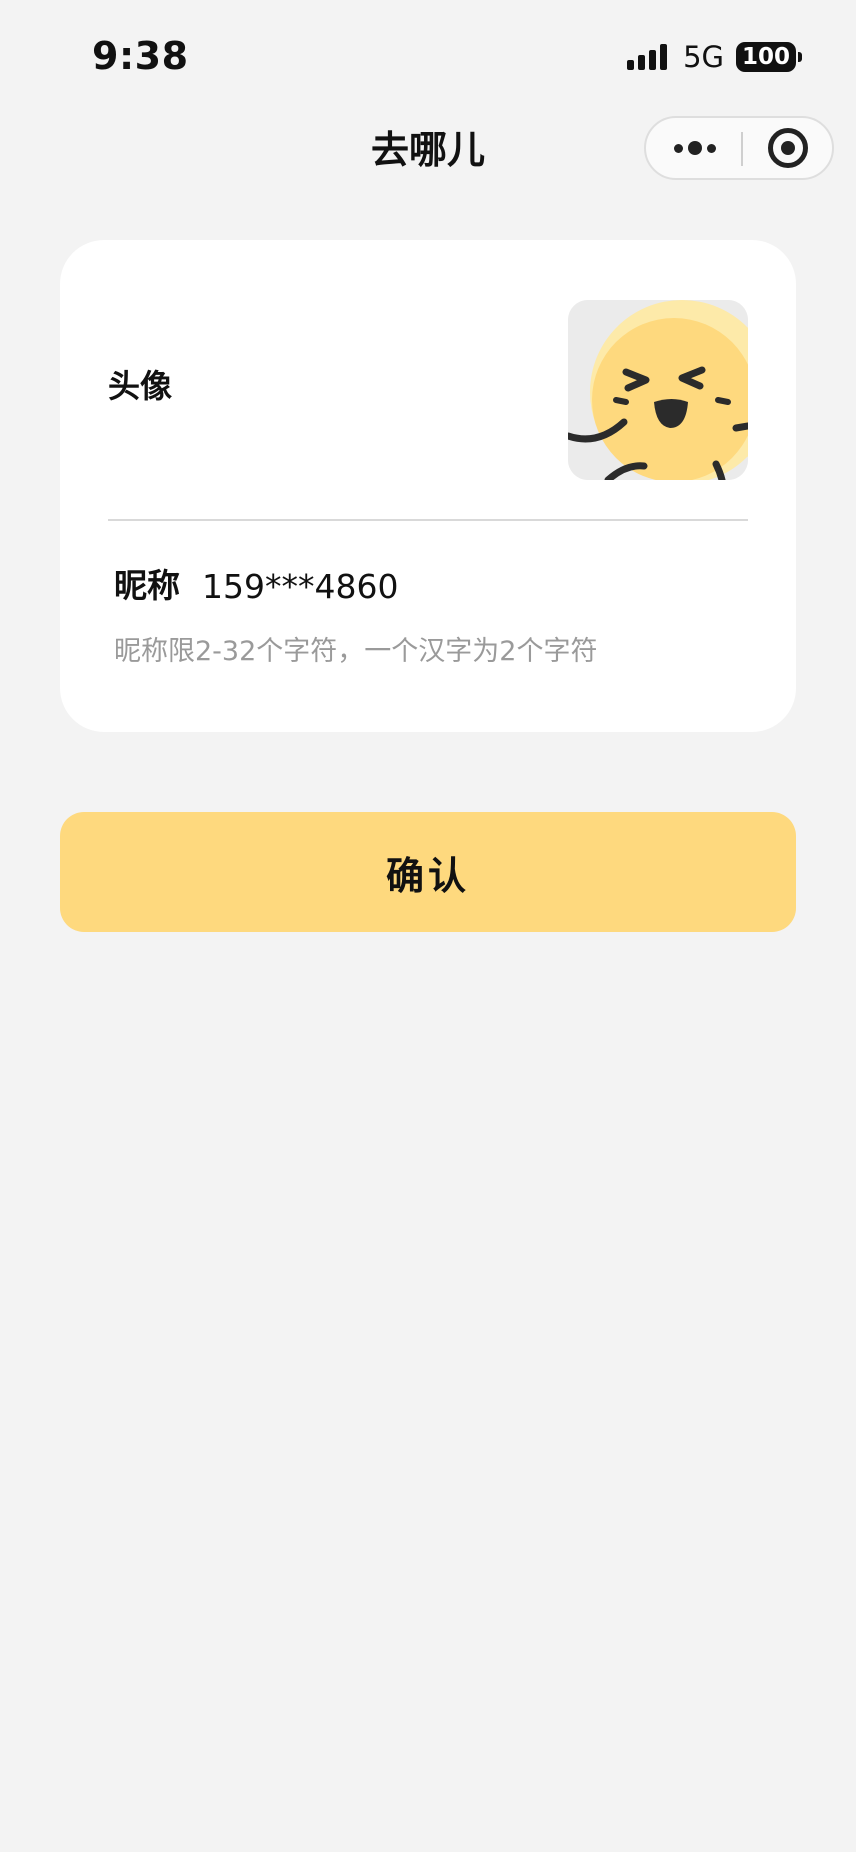 This screenshot has width=856, height=1852. I want to click on laughing-face-icon, so click(658, 390).